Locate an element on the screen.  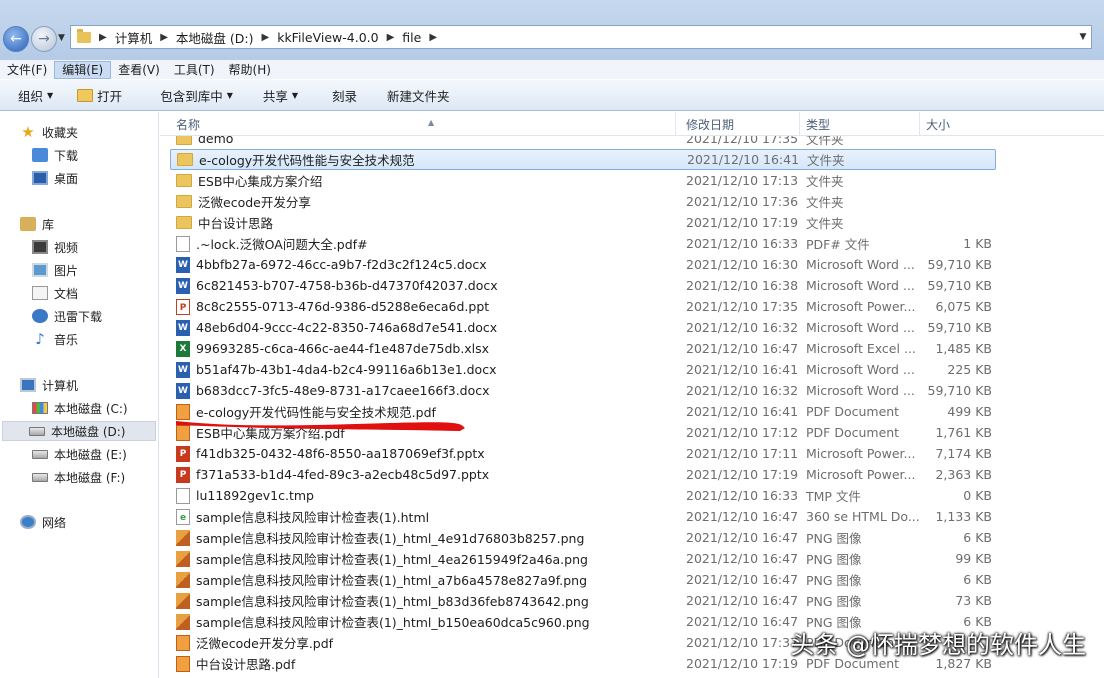
folder-row: ESB中心集成方案介绍 2021/12/10 17:13 文件夹 is located at coordinates (583, 180).